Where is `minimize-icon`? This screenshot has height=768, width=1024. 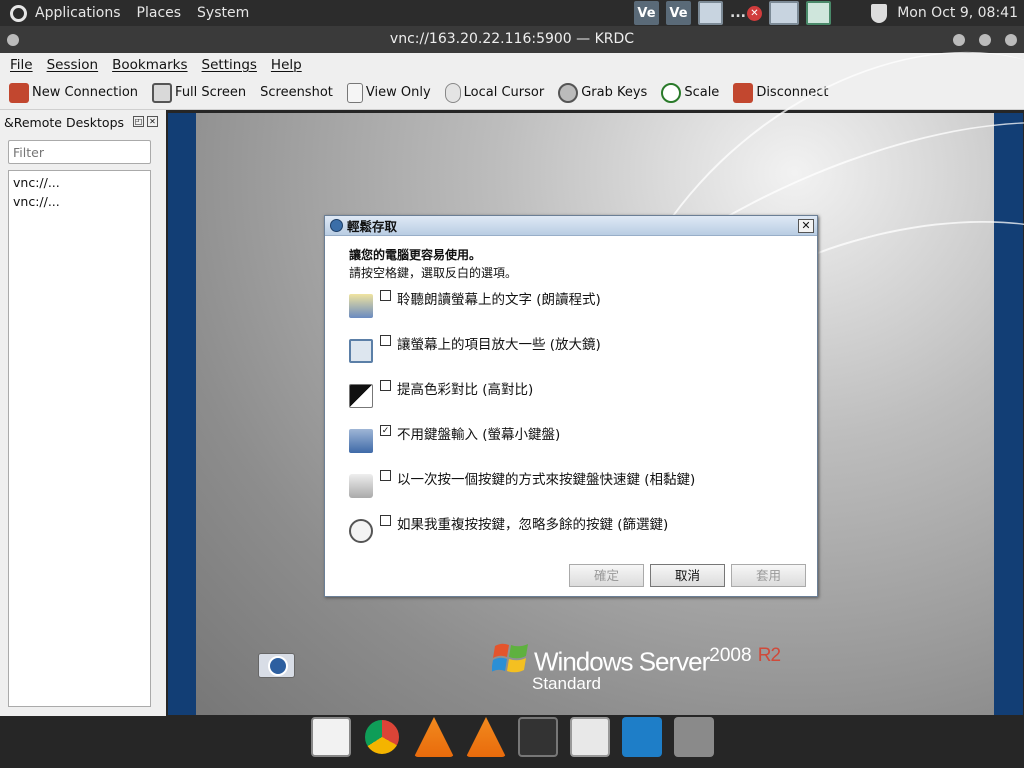 minimize-icon is located at coordinates (959, 40).